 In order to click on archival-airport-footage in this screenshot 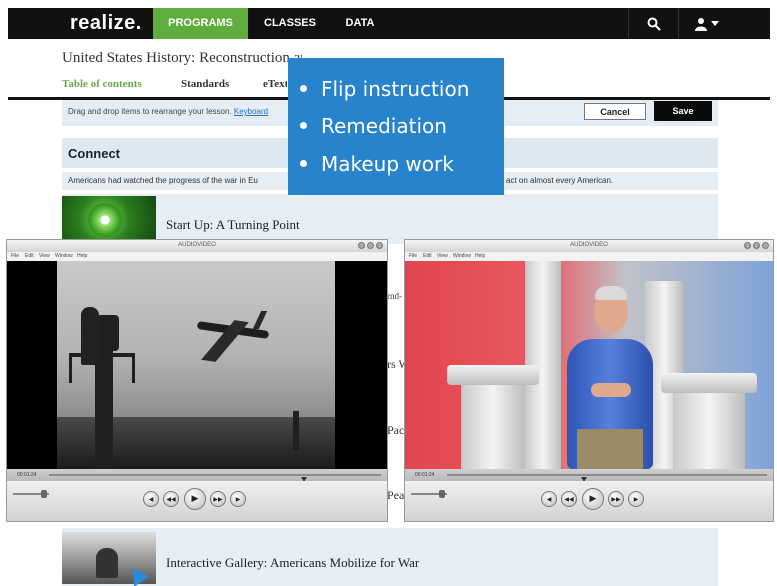, I will do `click(196, 365)`.